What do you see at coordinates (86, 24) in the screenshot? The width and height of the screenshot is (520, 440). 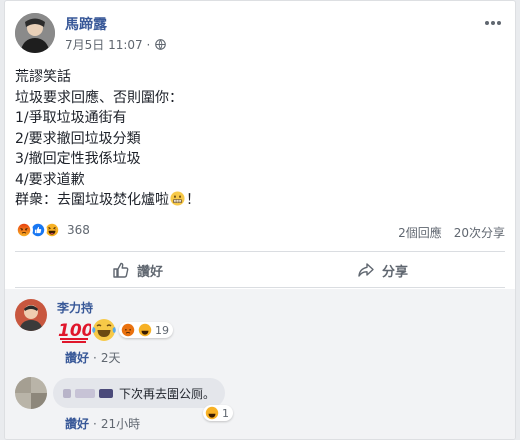 I see `post-author: 馬蹄露` at bounding box center [86, 24].